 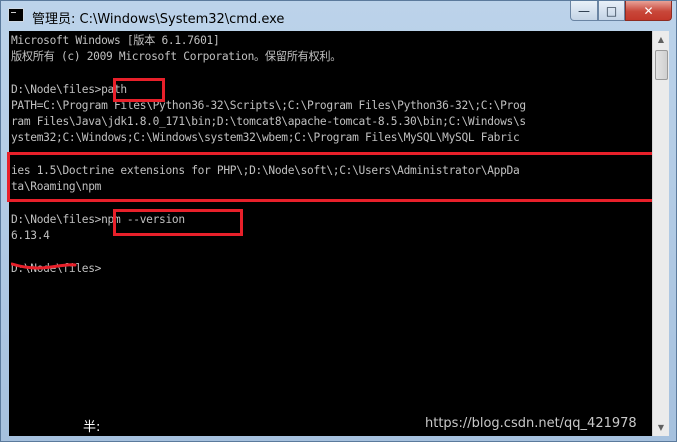 I want to click on close-button: ✕, so click(x=648, y=11).